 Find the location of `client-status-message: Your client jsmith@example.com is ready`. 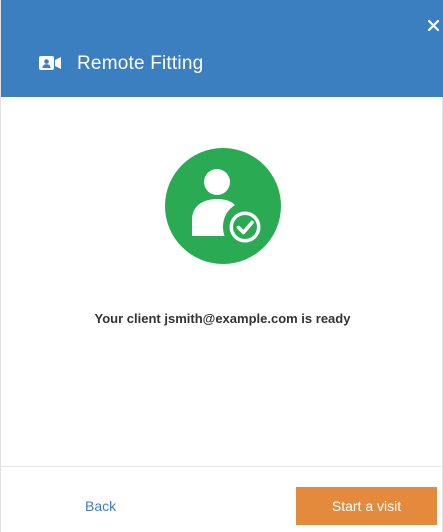

client-status-message: Your client jsmith@example.com is ready is located at coordinates (222, 318).